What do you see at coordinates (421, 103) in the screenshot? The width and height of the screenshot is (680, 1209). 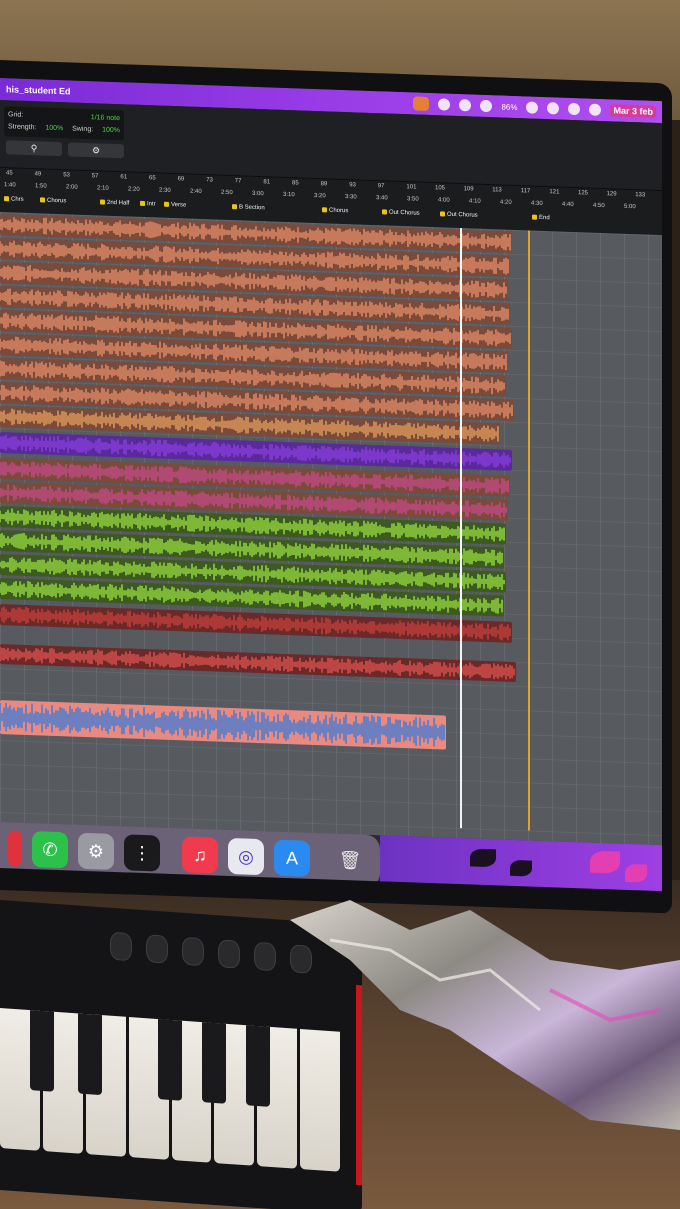 I see `microphone-icon` at bounding box center [421, 103].